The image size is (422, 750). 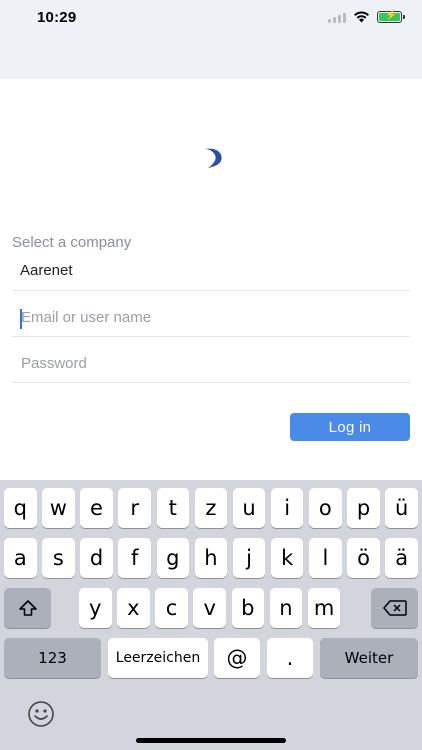 I want to click on key-m: m, so click(x=324, y=608).